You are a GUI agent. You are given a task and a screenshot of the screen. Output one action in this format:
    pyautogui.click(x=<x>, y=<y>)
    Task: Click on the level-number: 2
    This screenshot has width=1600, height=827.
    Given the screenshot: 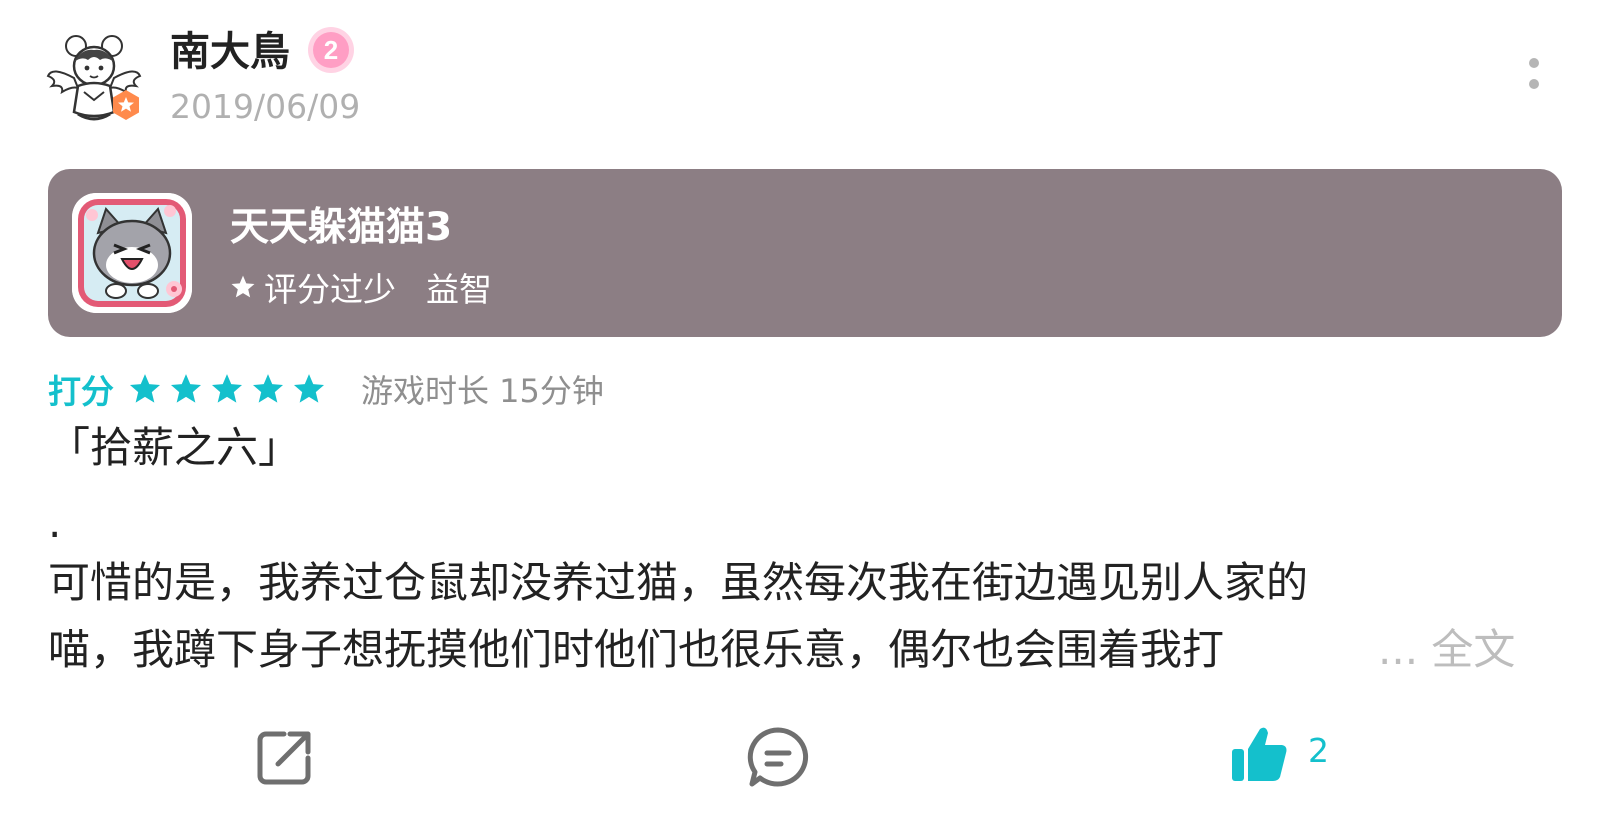 What is the action you would take?
    pyautogui.click(x=331, y=50)
    